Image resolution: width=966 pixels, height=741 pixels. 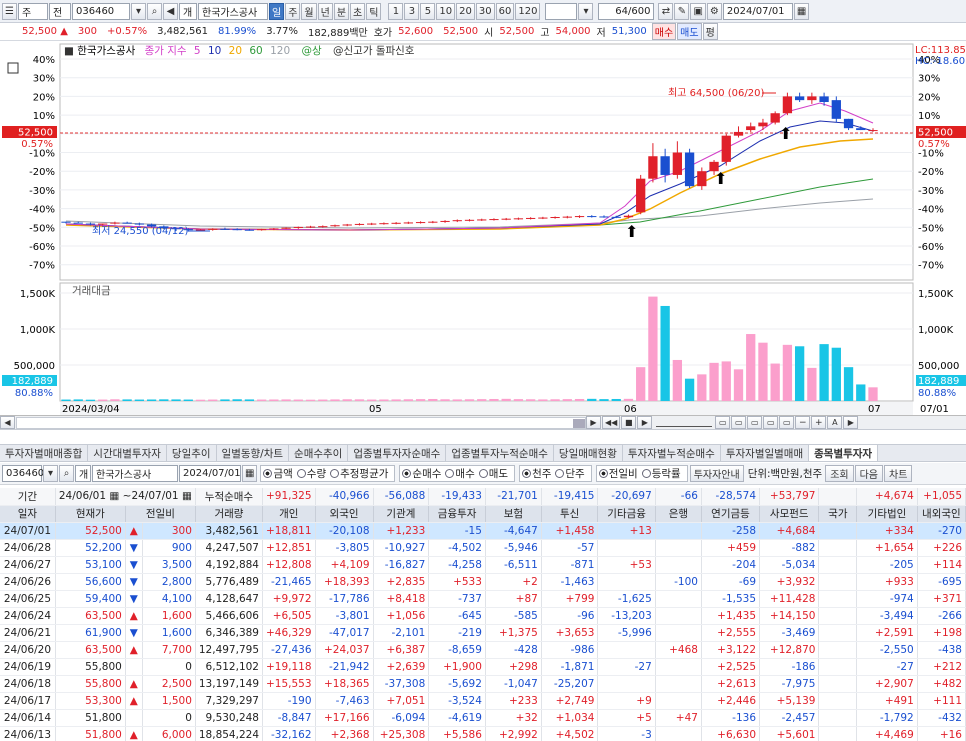 I want to click on sell-button: 매도, so click(x=689, y=31).